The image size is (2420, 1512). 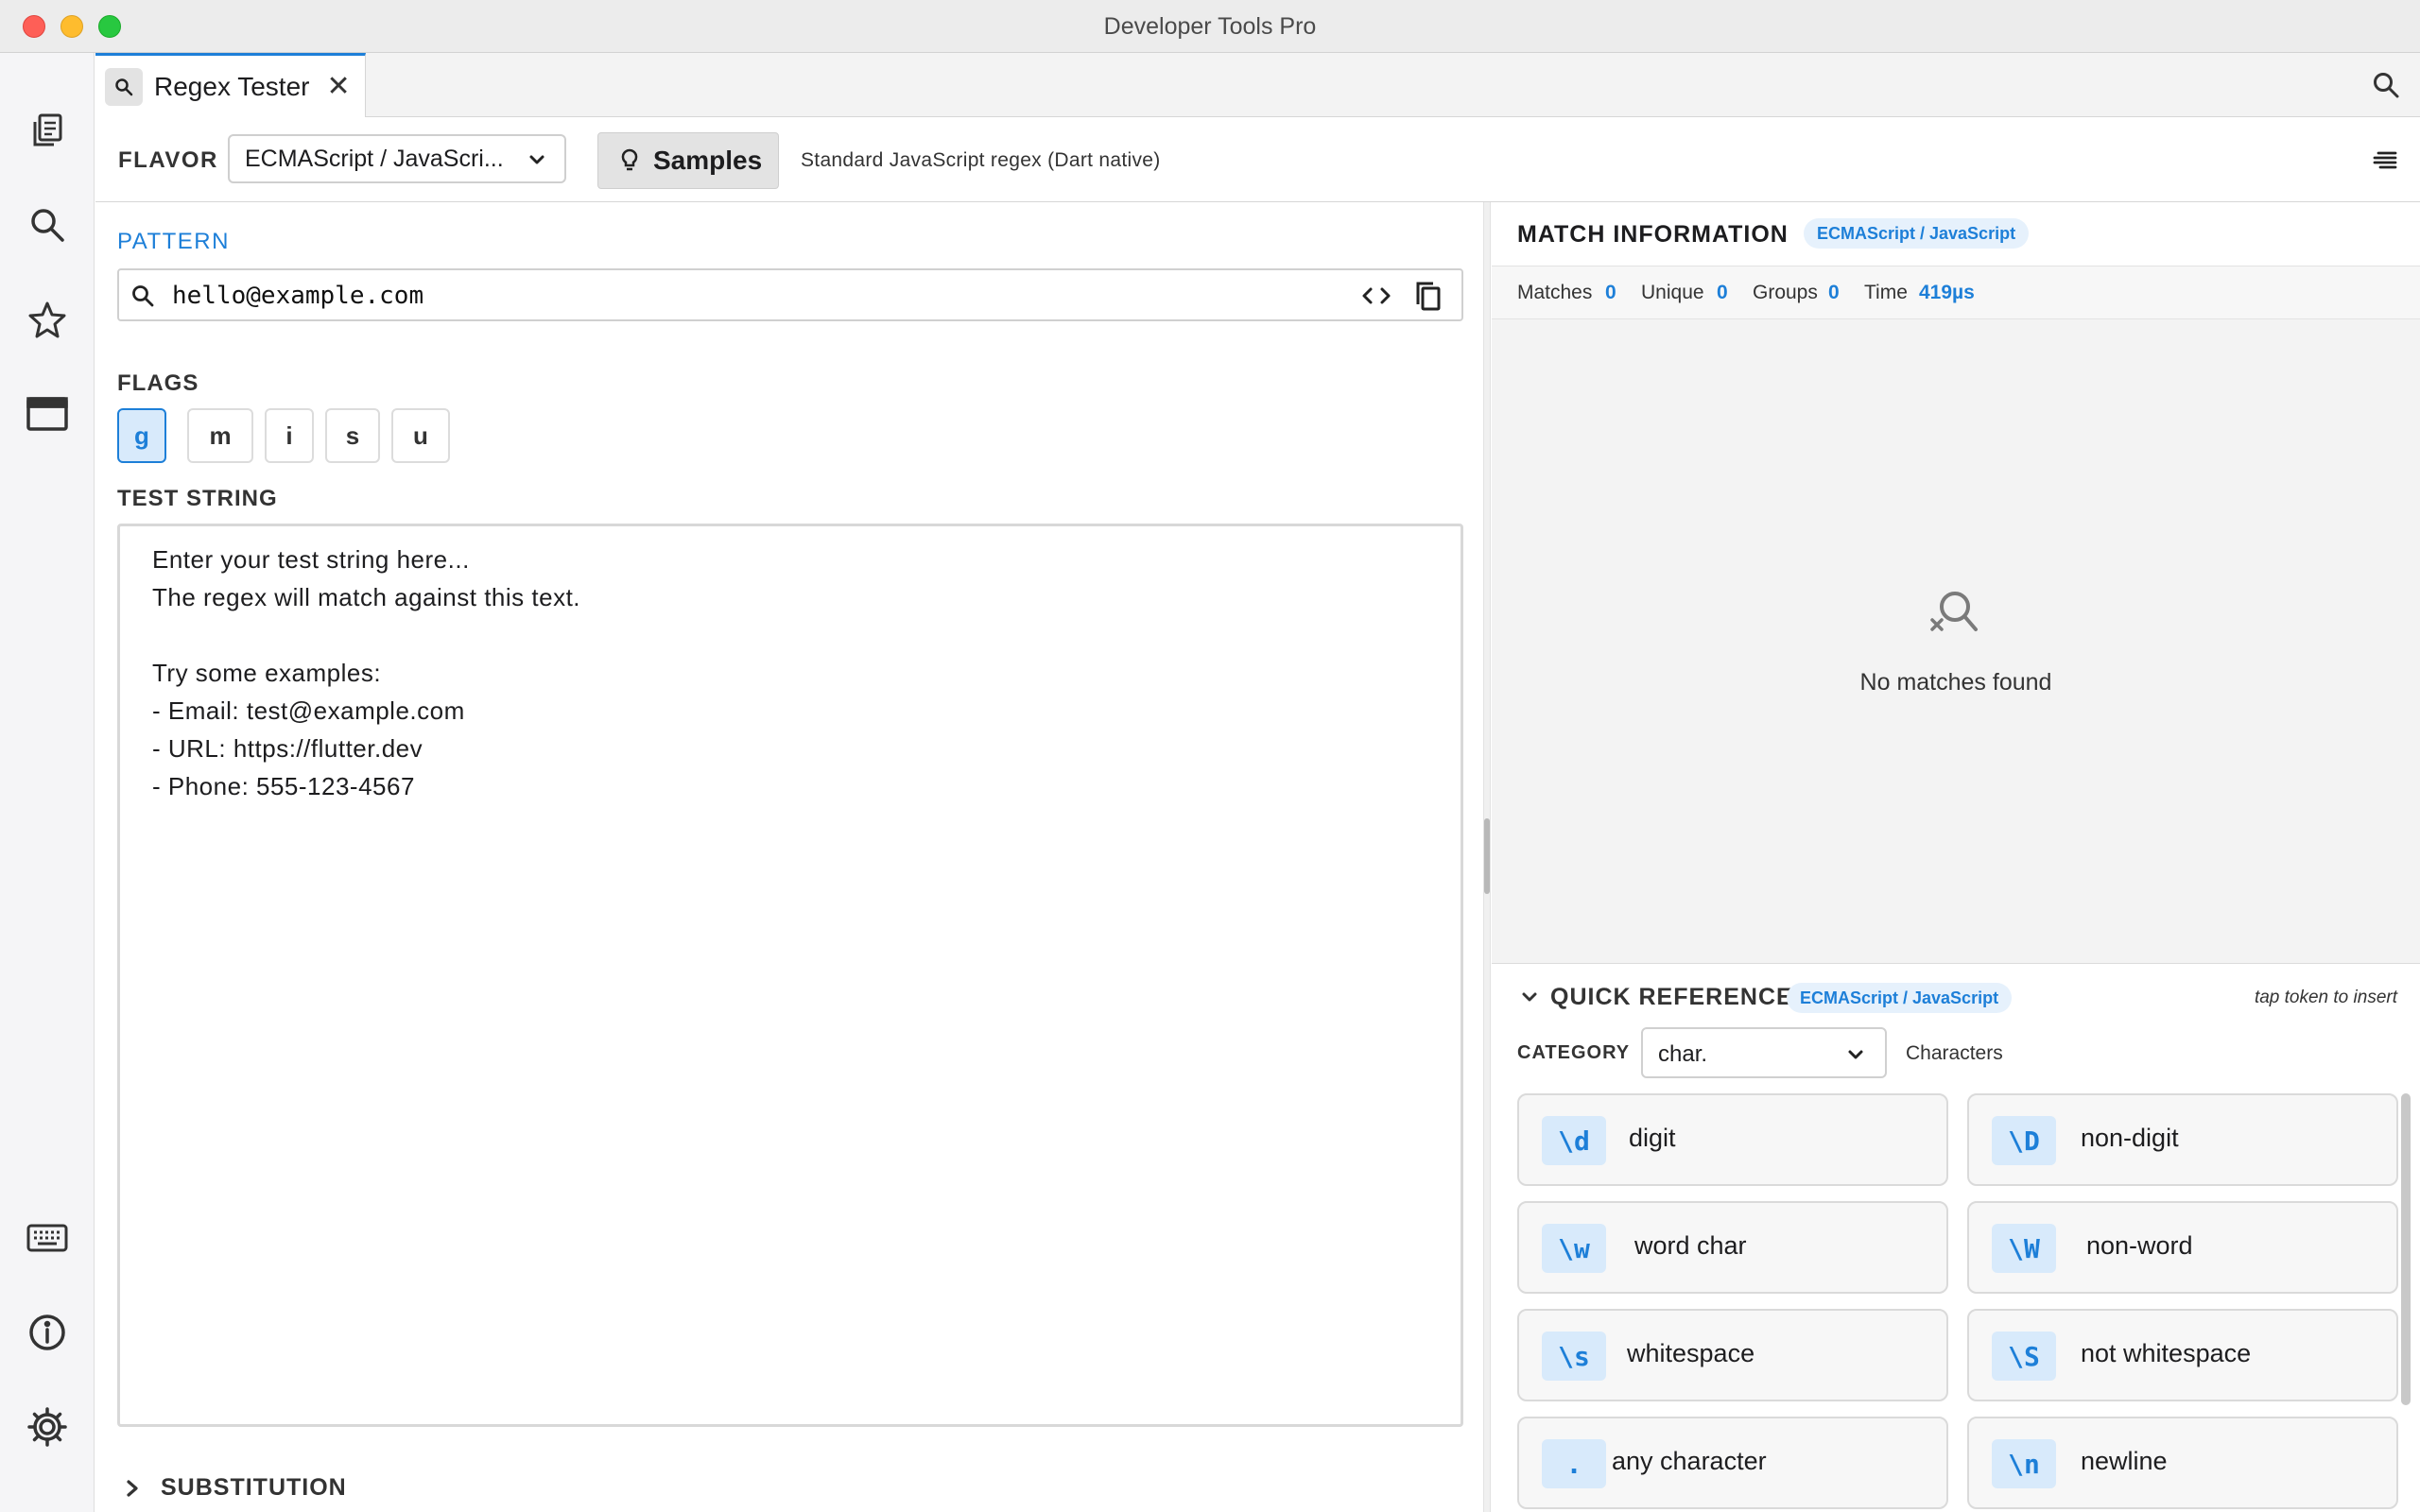 What do you see at coordinates (1786, 292) in the screenshot?
I see `stat-groups-label: Groups` at bounding box center [1786, 292].